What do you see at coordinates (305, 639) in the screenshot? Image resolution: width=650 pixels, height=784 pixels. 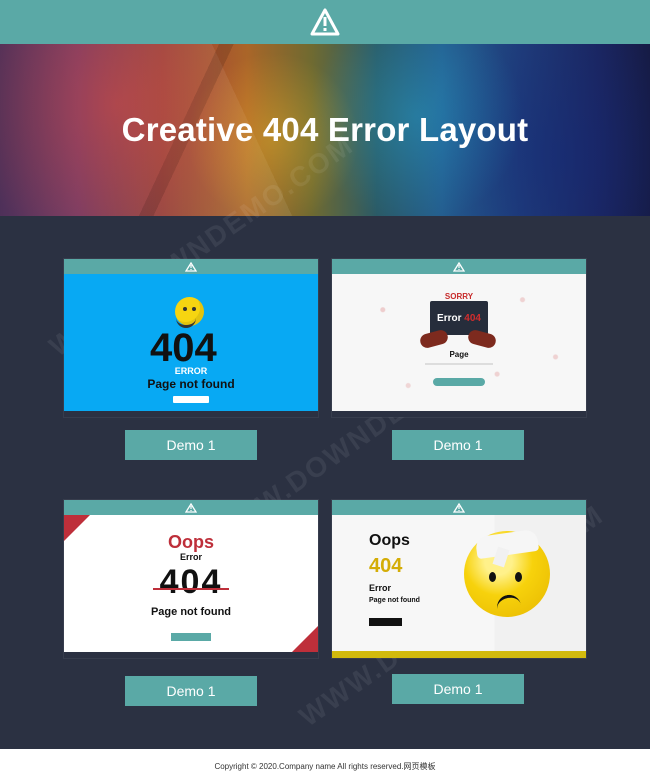 I see `decorative-corner` at bounding box center [305, 639].